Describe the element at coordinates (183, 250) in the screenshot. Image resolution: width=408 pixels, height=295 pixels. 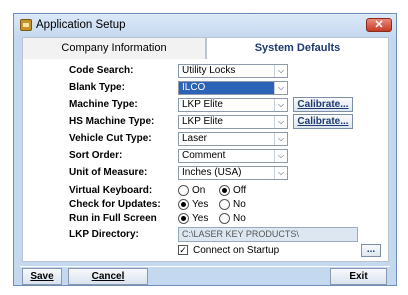
I see `checkbox-icon: ✓` at that location.